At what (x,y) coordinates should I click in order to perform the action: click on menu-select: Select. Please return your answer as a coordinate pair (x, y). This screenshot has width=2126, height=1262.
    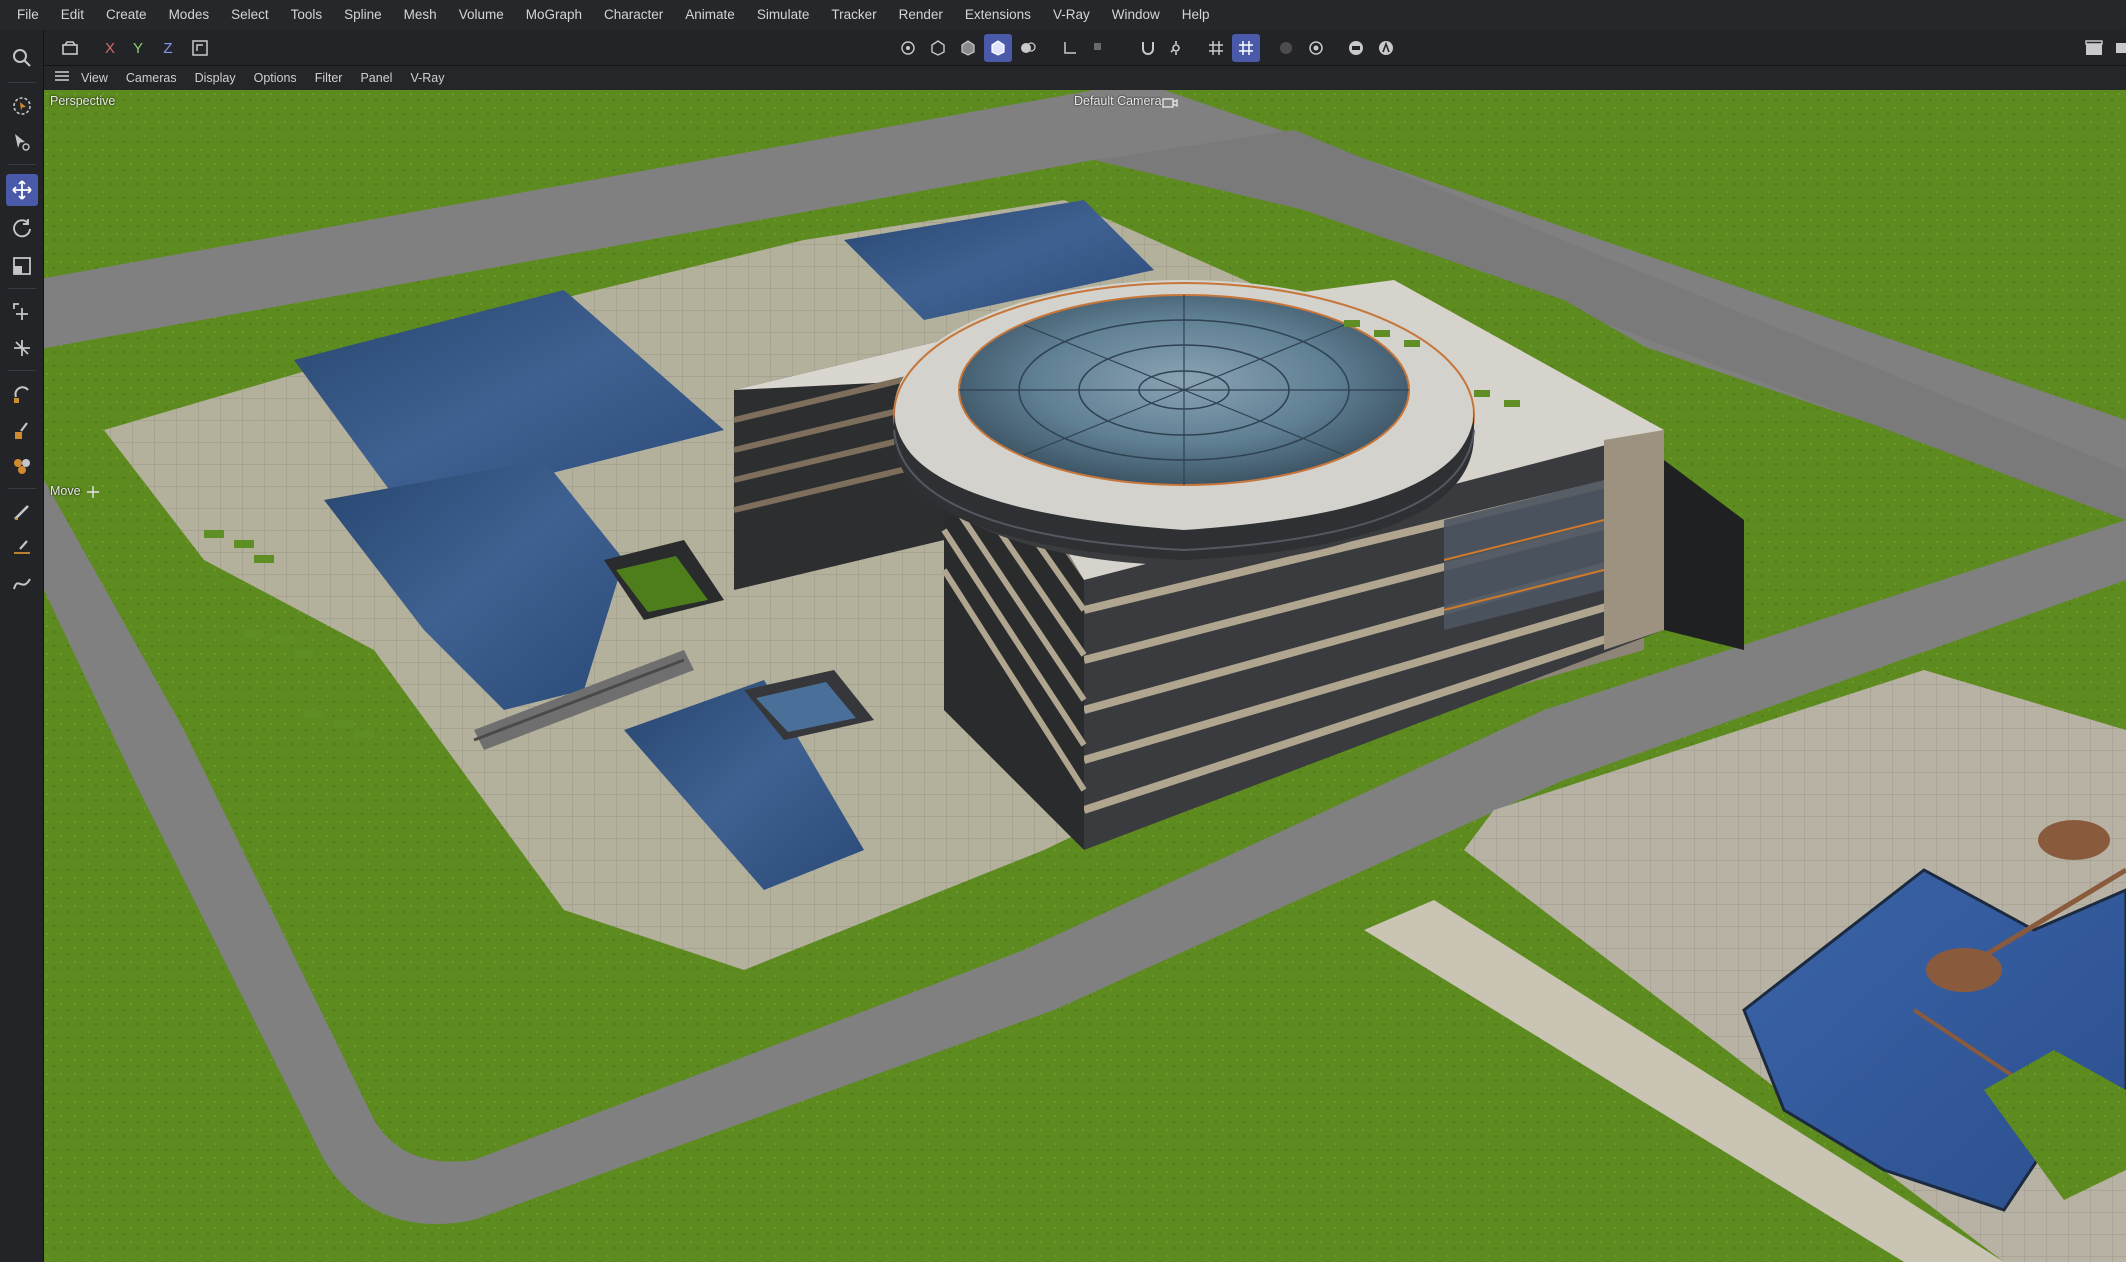
    Looking at the image, I should click on (250, 15).